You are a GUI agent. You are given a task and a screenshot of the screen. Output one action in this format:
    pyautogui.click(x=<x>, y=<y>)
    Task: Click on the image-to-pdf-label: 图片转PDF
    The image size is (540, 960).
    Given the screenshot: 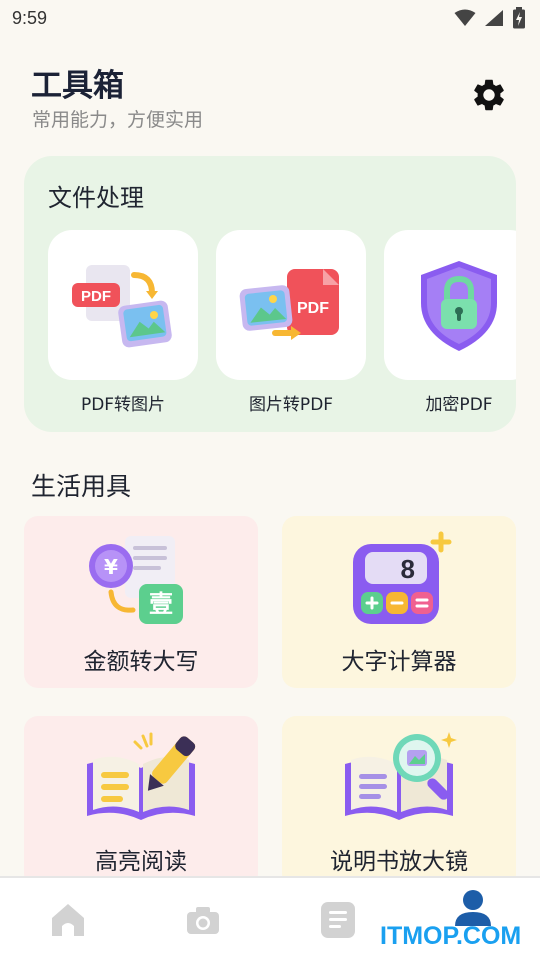 What is the action you would take?
    pyautogui.click(x=291, y=405)
    